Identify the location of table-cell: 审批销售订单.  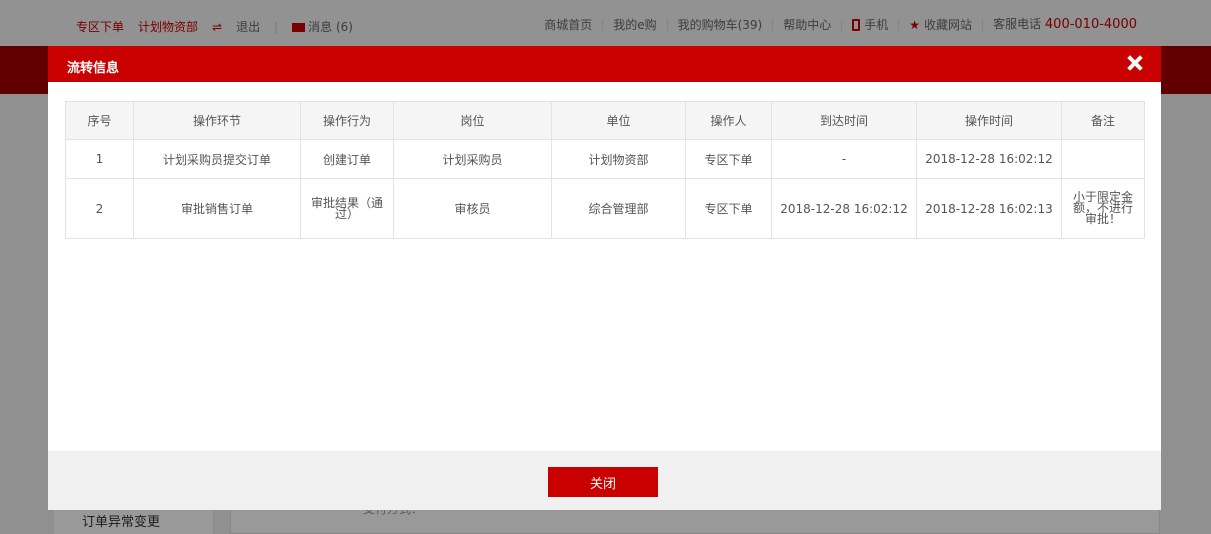
(217, 208).